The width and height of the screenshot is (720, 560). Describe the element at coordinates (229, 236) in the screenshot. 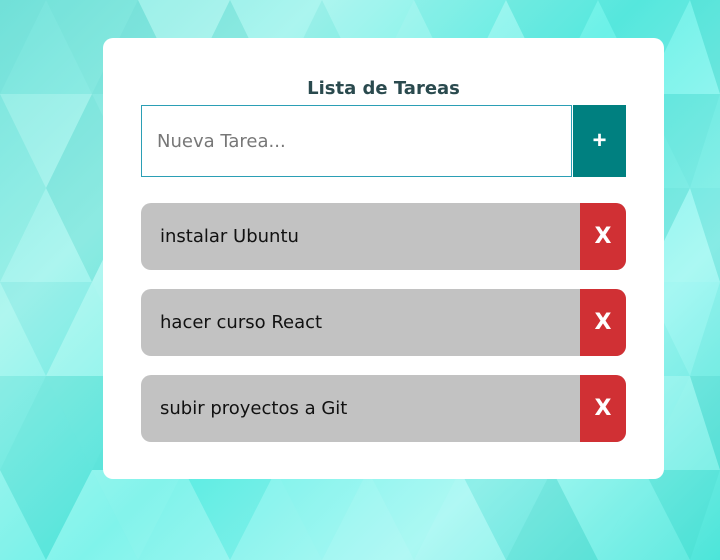

I see `task-text: instalar Ubuntu` at that location.